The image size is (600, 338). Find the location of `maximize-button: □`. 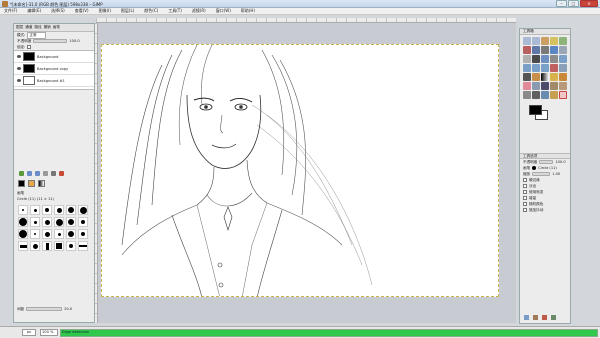

maximize-button: □ is located at coordinates (573, 3).